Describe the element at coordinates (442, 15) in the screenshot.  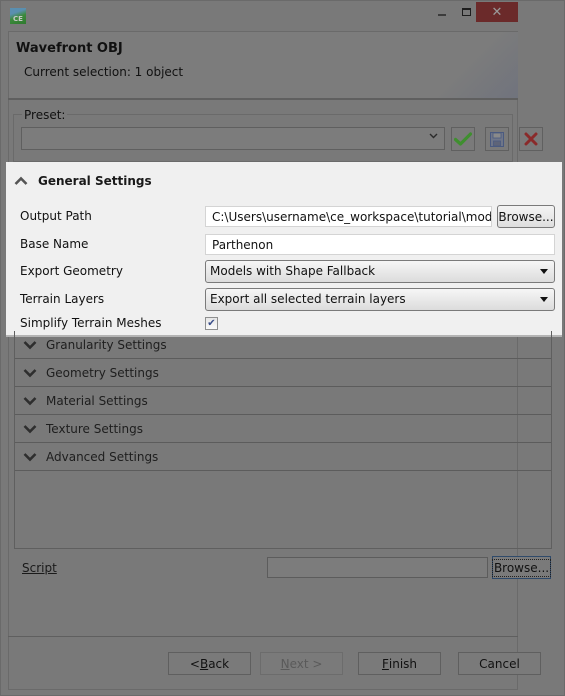
I see `minimize-icon` at that location.